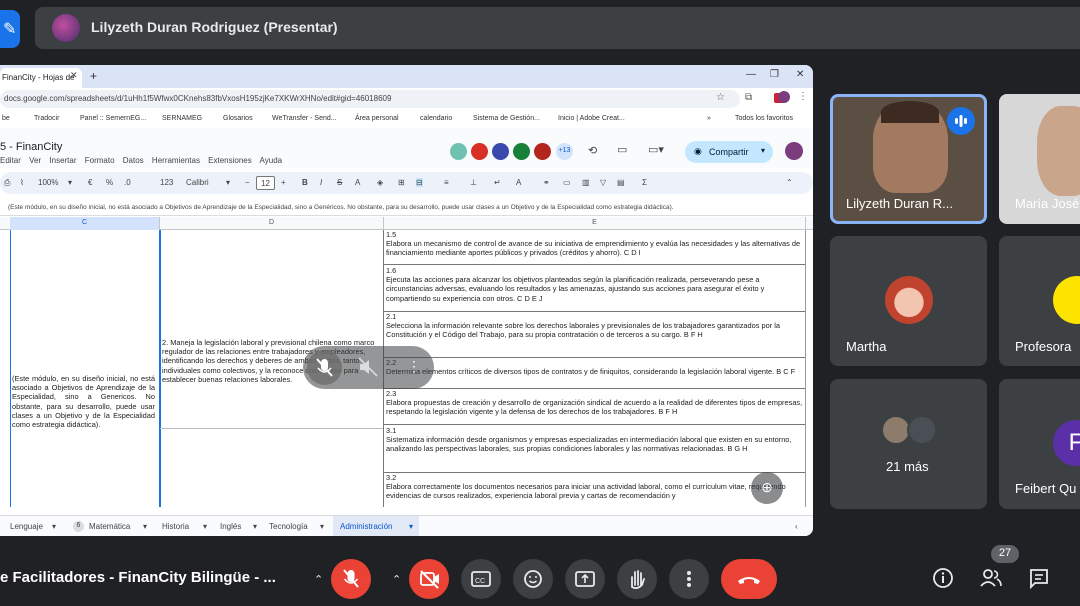 The width and height of the screenshot is (1080, 606). What do you see at coordinates (318, 579) in the screenshot?
I see `chevron-up-icon: ⌃` at bounding box center [318, 579].